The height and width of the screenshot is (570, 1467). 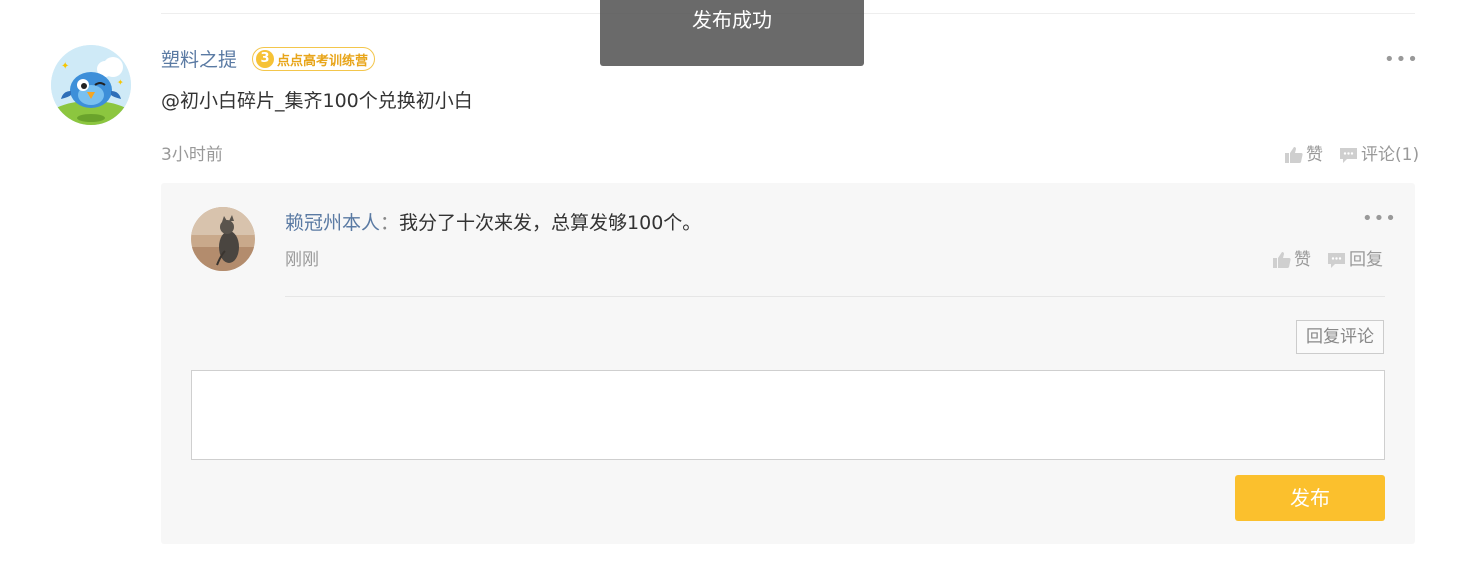 What do you see at coordinates (1366, 260) in the screenshot?
I see `reply-reply-label: 回复` at bounding box center [1366, 260].